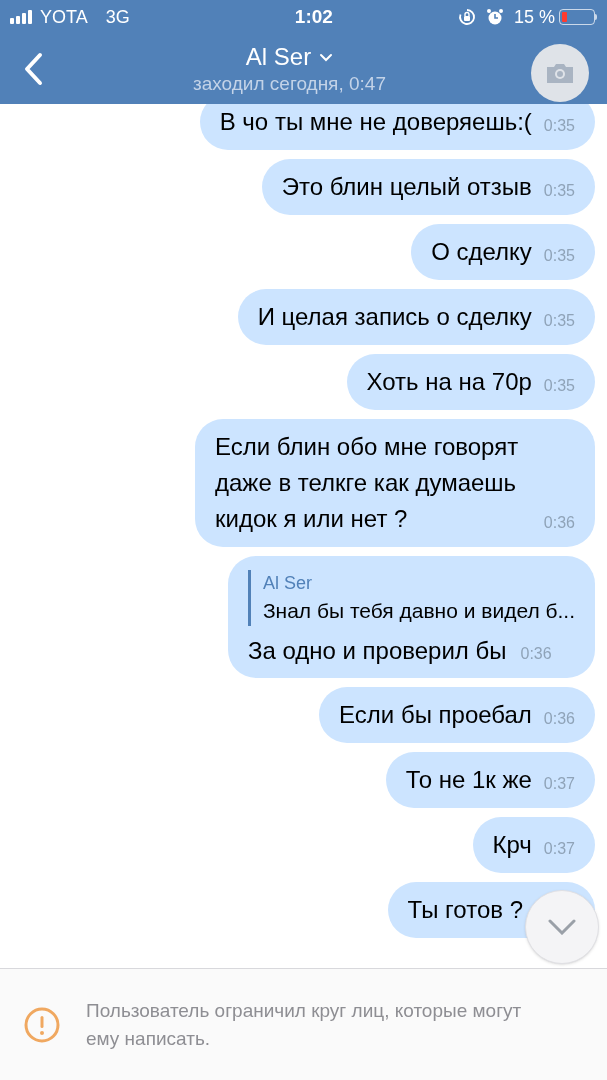 Image resolution: width=607 pixels, height=1080 pixels. I want to click on message-text: О сделку, so click(481, 252).